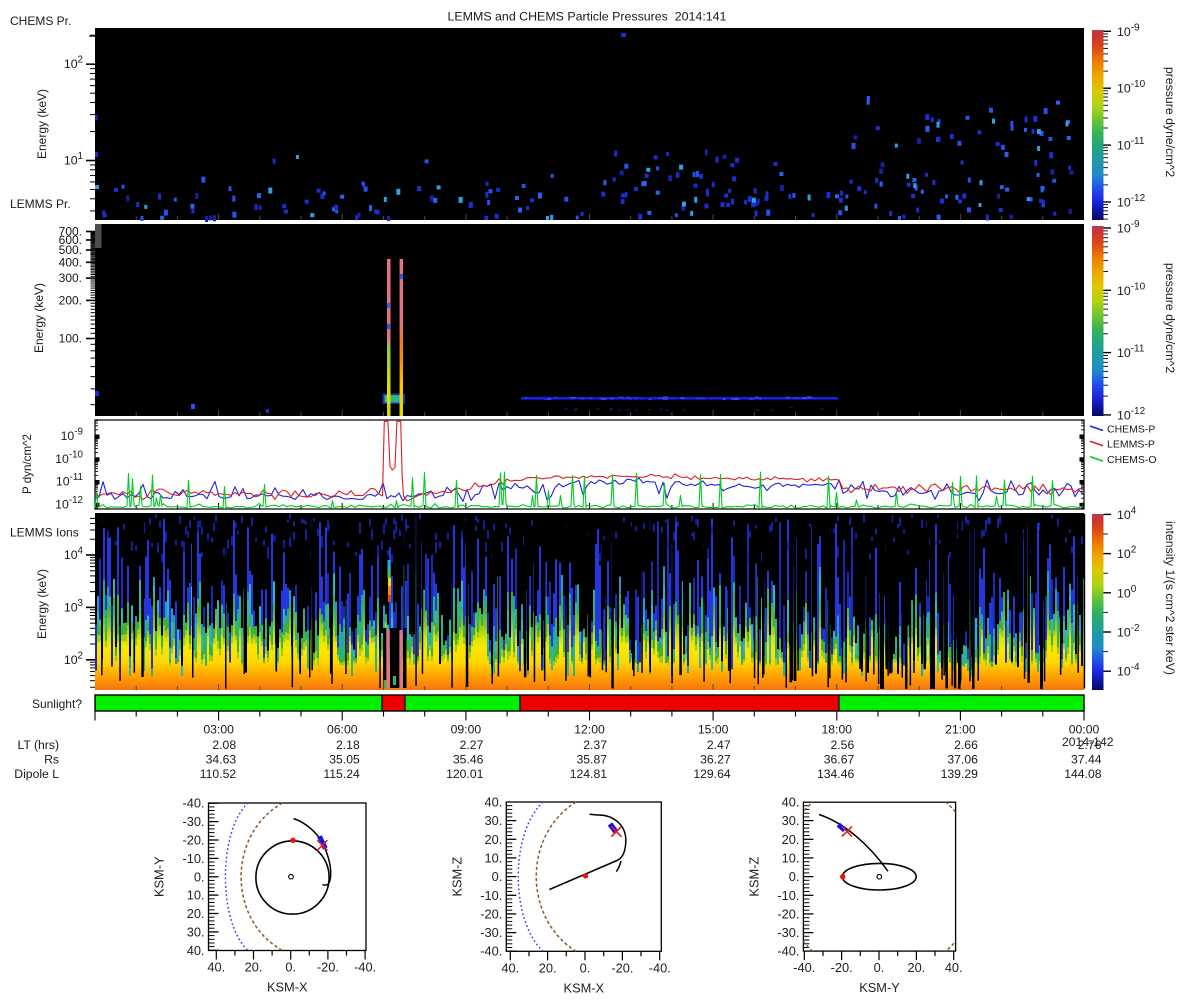 The height and width of the screenshot is (1005, 1200). What do you see at coordinates (40, 21) in the screenshot?
I see `svg-text: CHEMS Pr.` at bounding box center [40, 21].